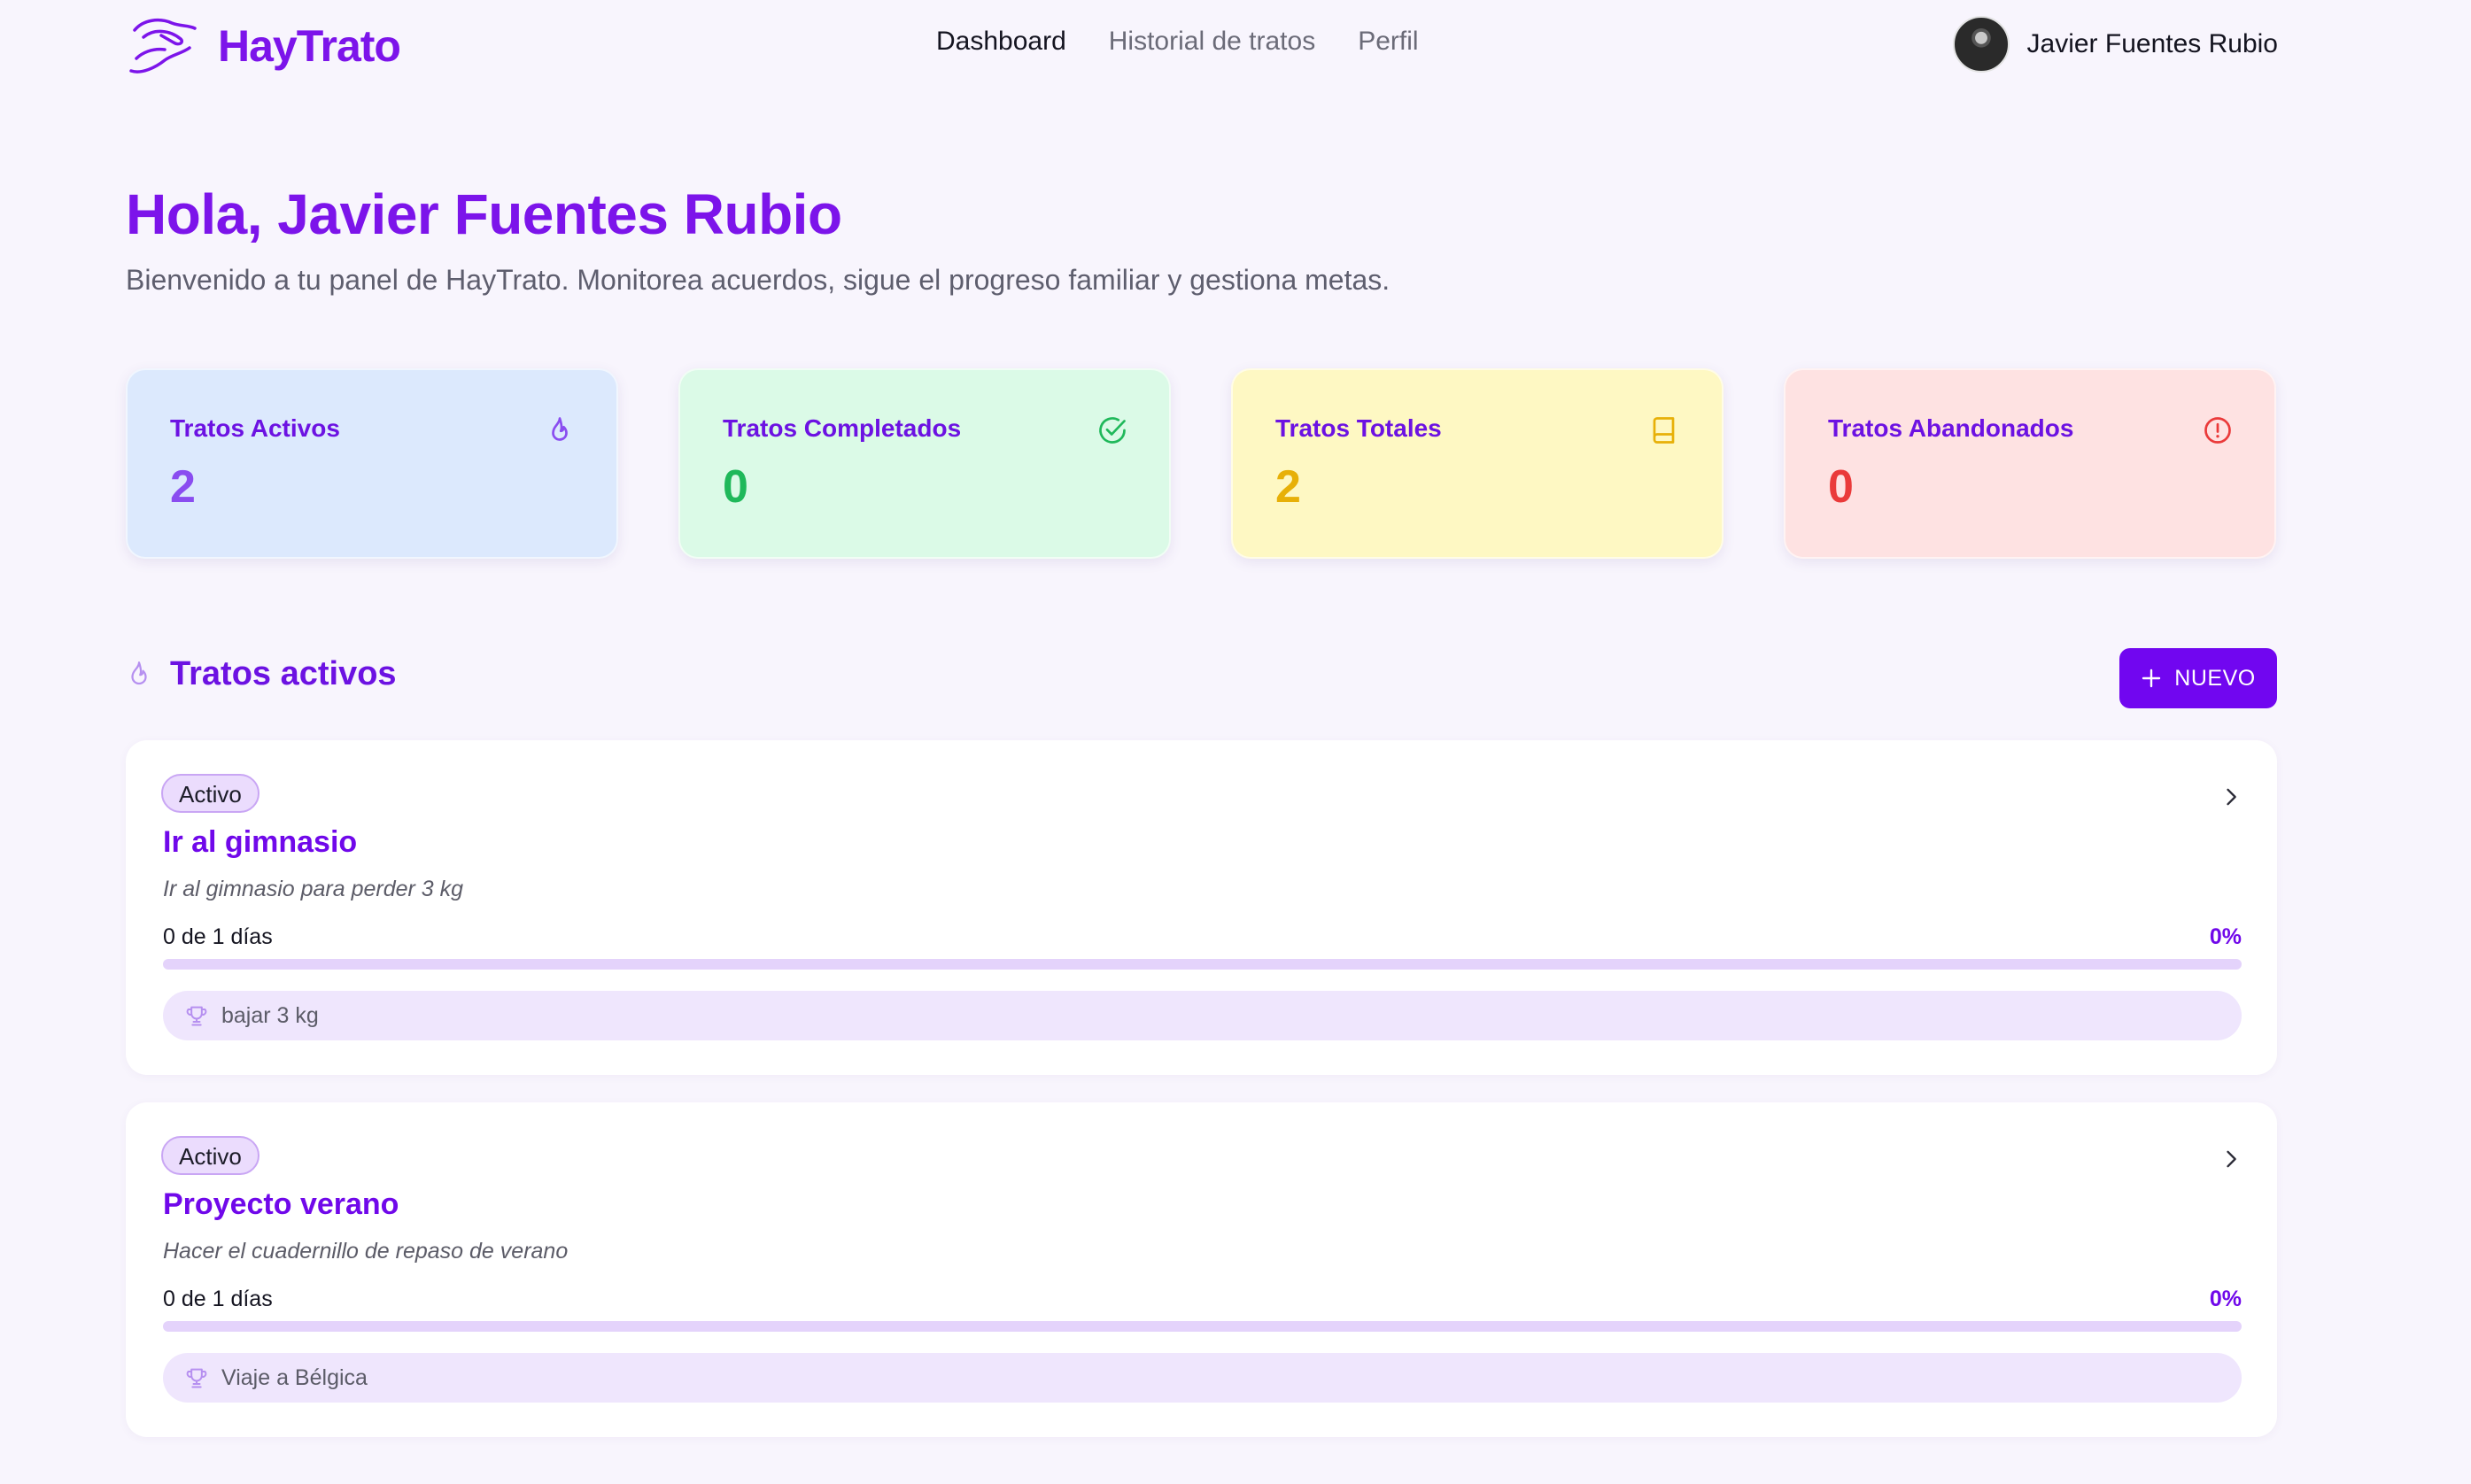  What do you see at coordinates (1202, 1015) in the screenshot?
I see `deal-goal: bajar 3 kg` at bounding box center [1202, 1015].